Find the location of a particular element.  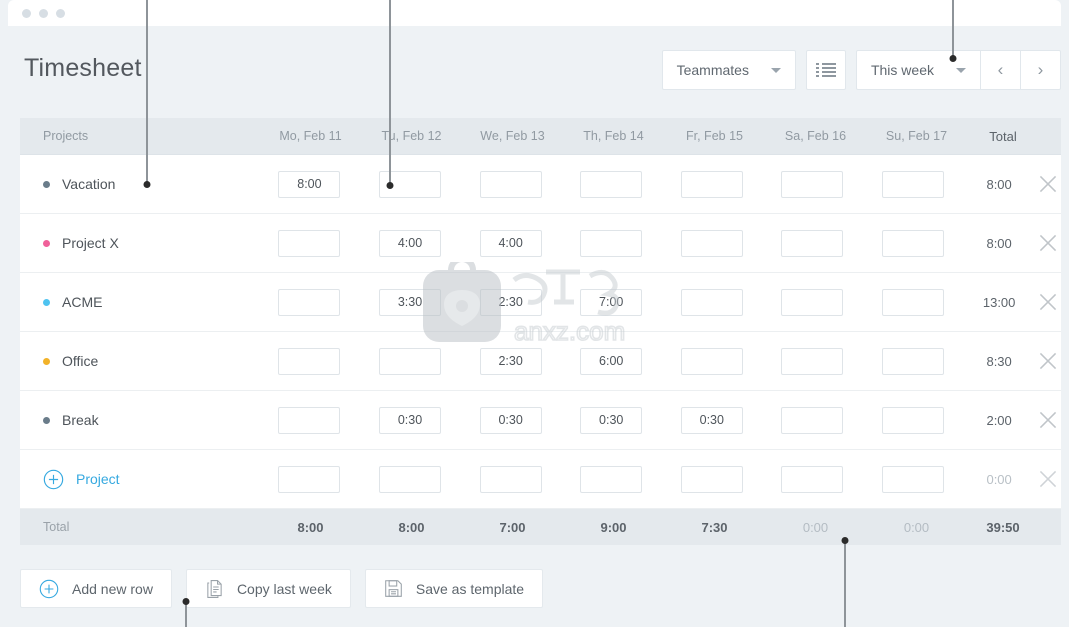

add-new-row-button: Add new row is located at coordinates (96, 588).